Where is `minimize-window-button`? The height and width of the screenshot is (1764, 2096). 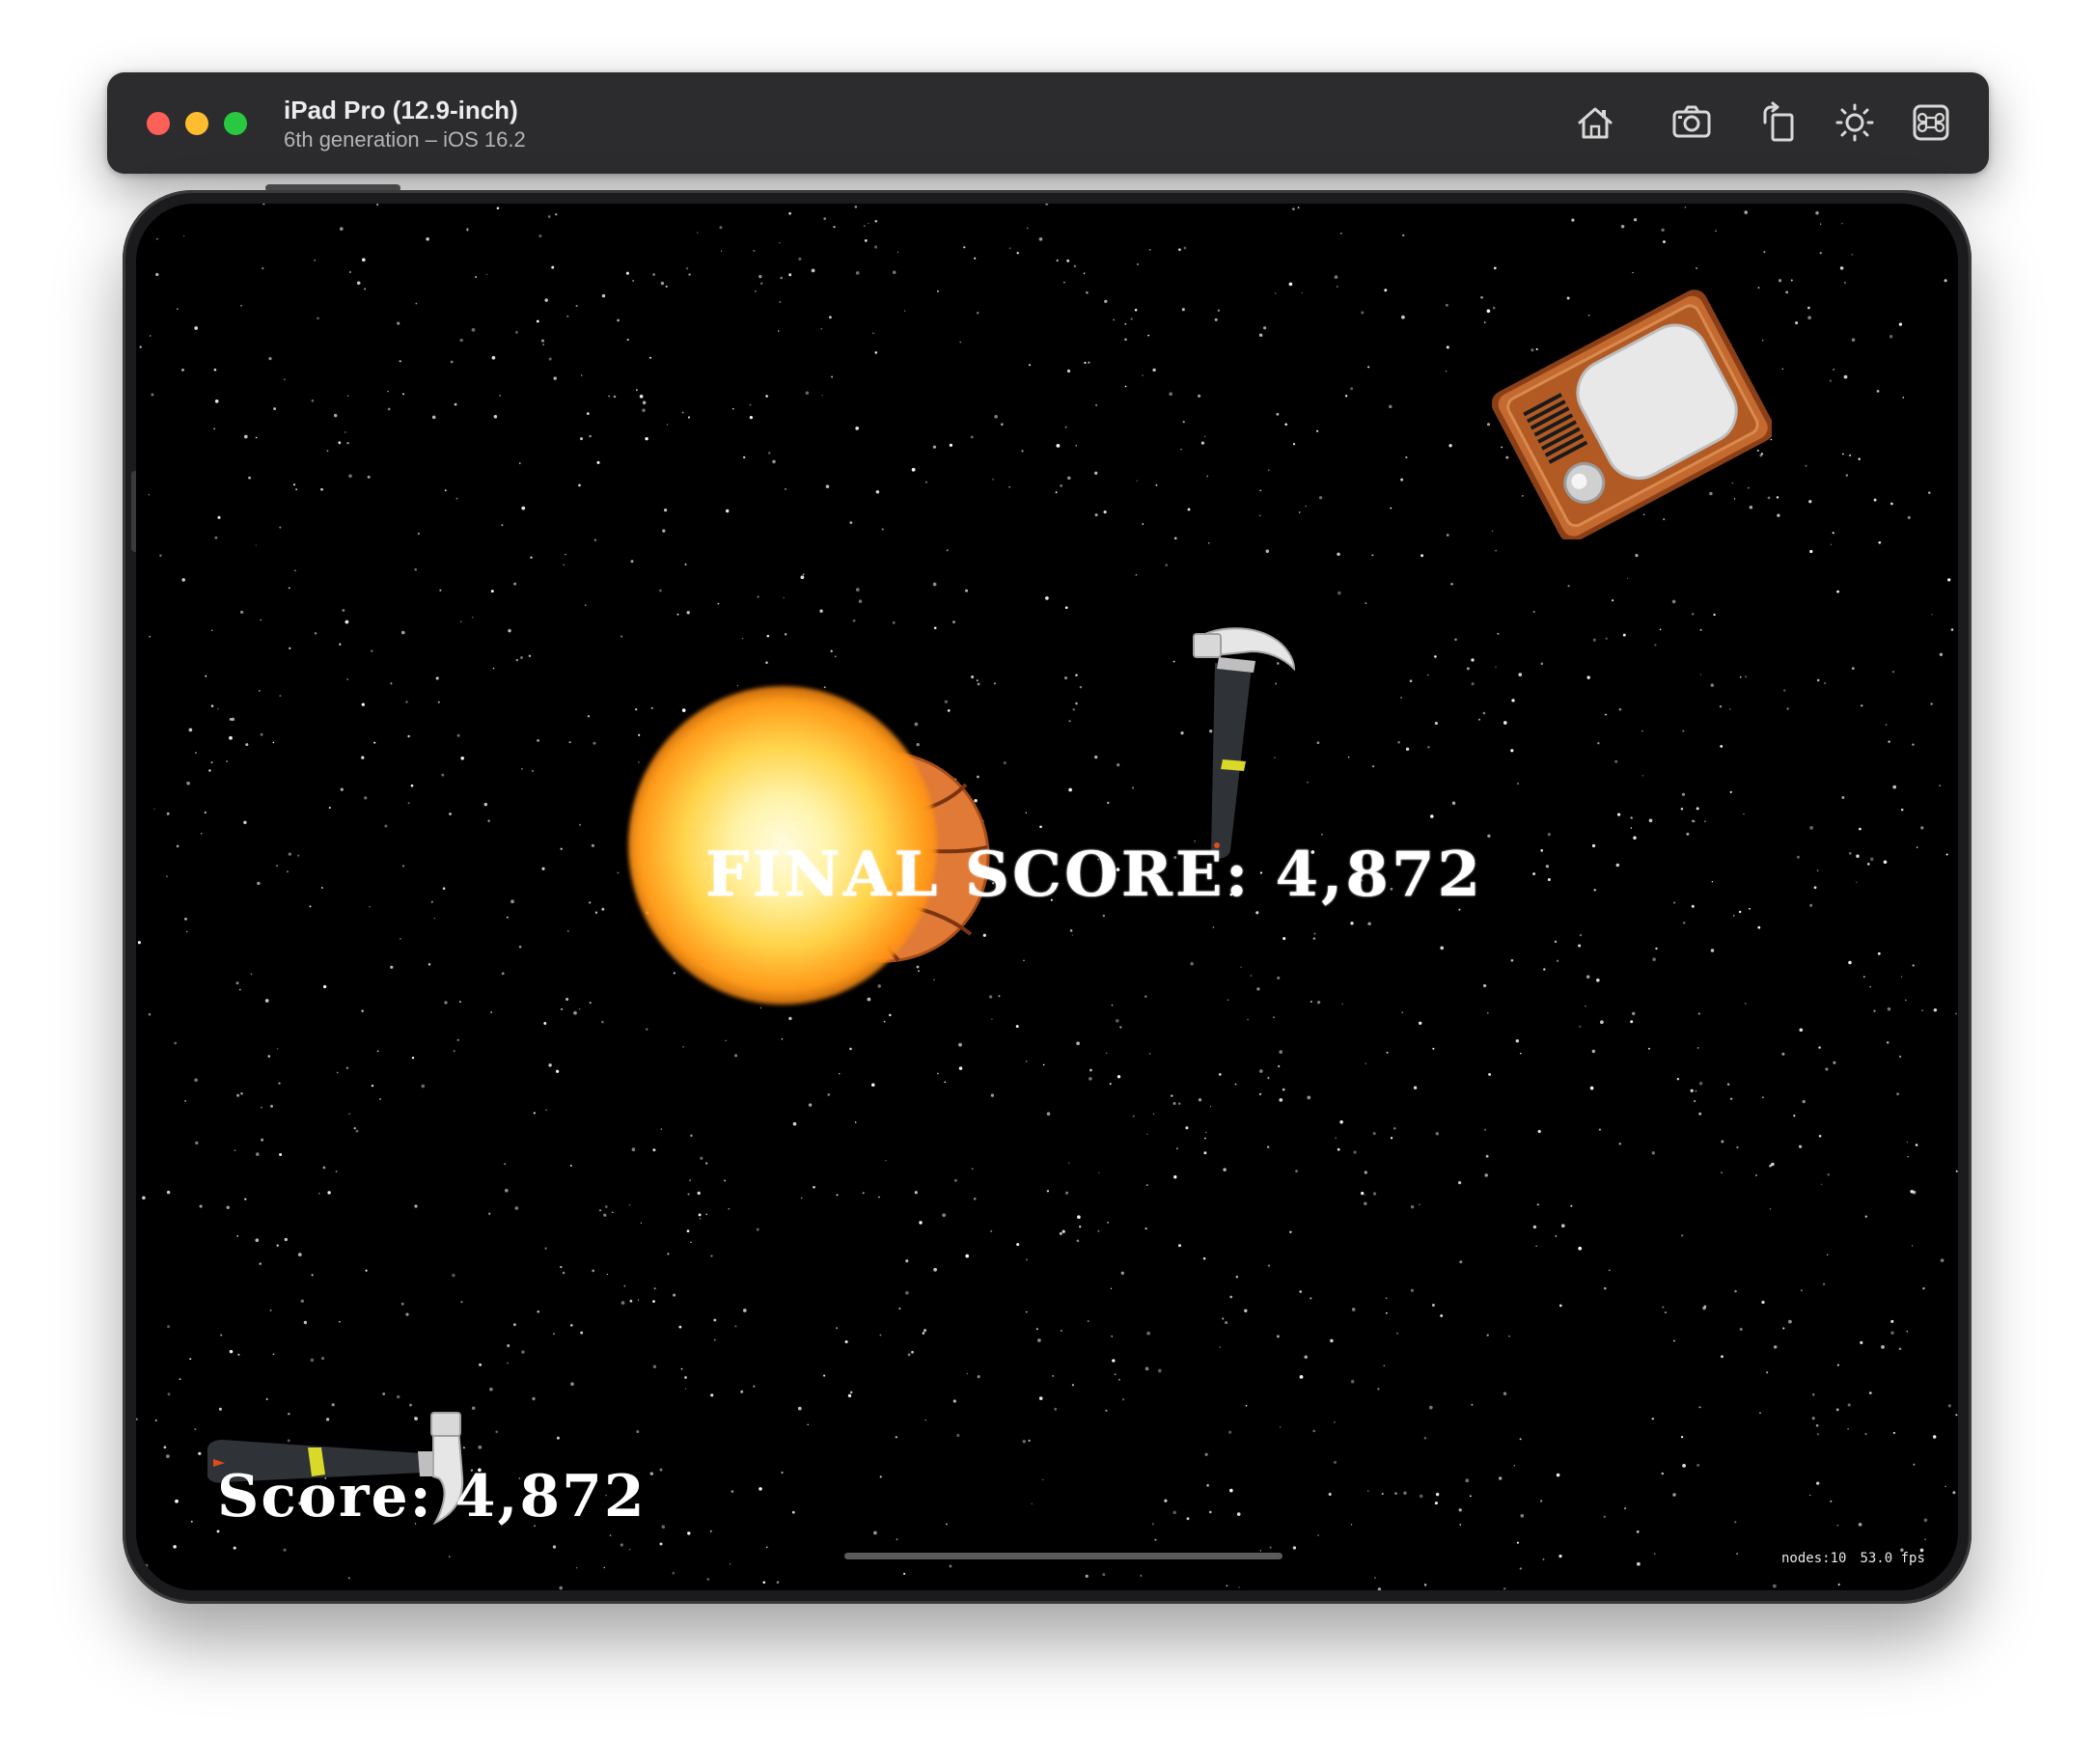 minimize-window-button is located at coordinates (197, 123).